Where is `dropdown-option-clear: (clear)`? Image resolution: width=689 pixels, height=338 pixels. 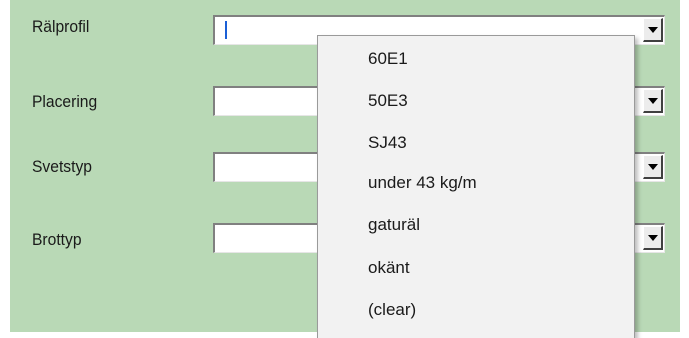 dropdown-option-clear: (clear) is located at coordinates (392, 310).